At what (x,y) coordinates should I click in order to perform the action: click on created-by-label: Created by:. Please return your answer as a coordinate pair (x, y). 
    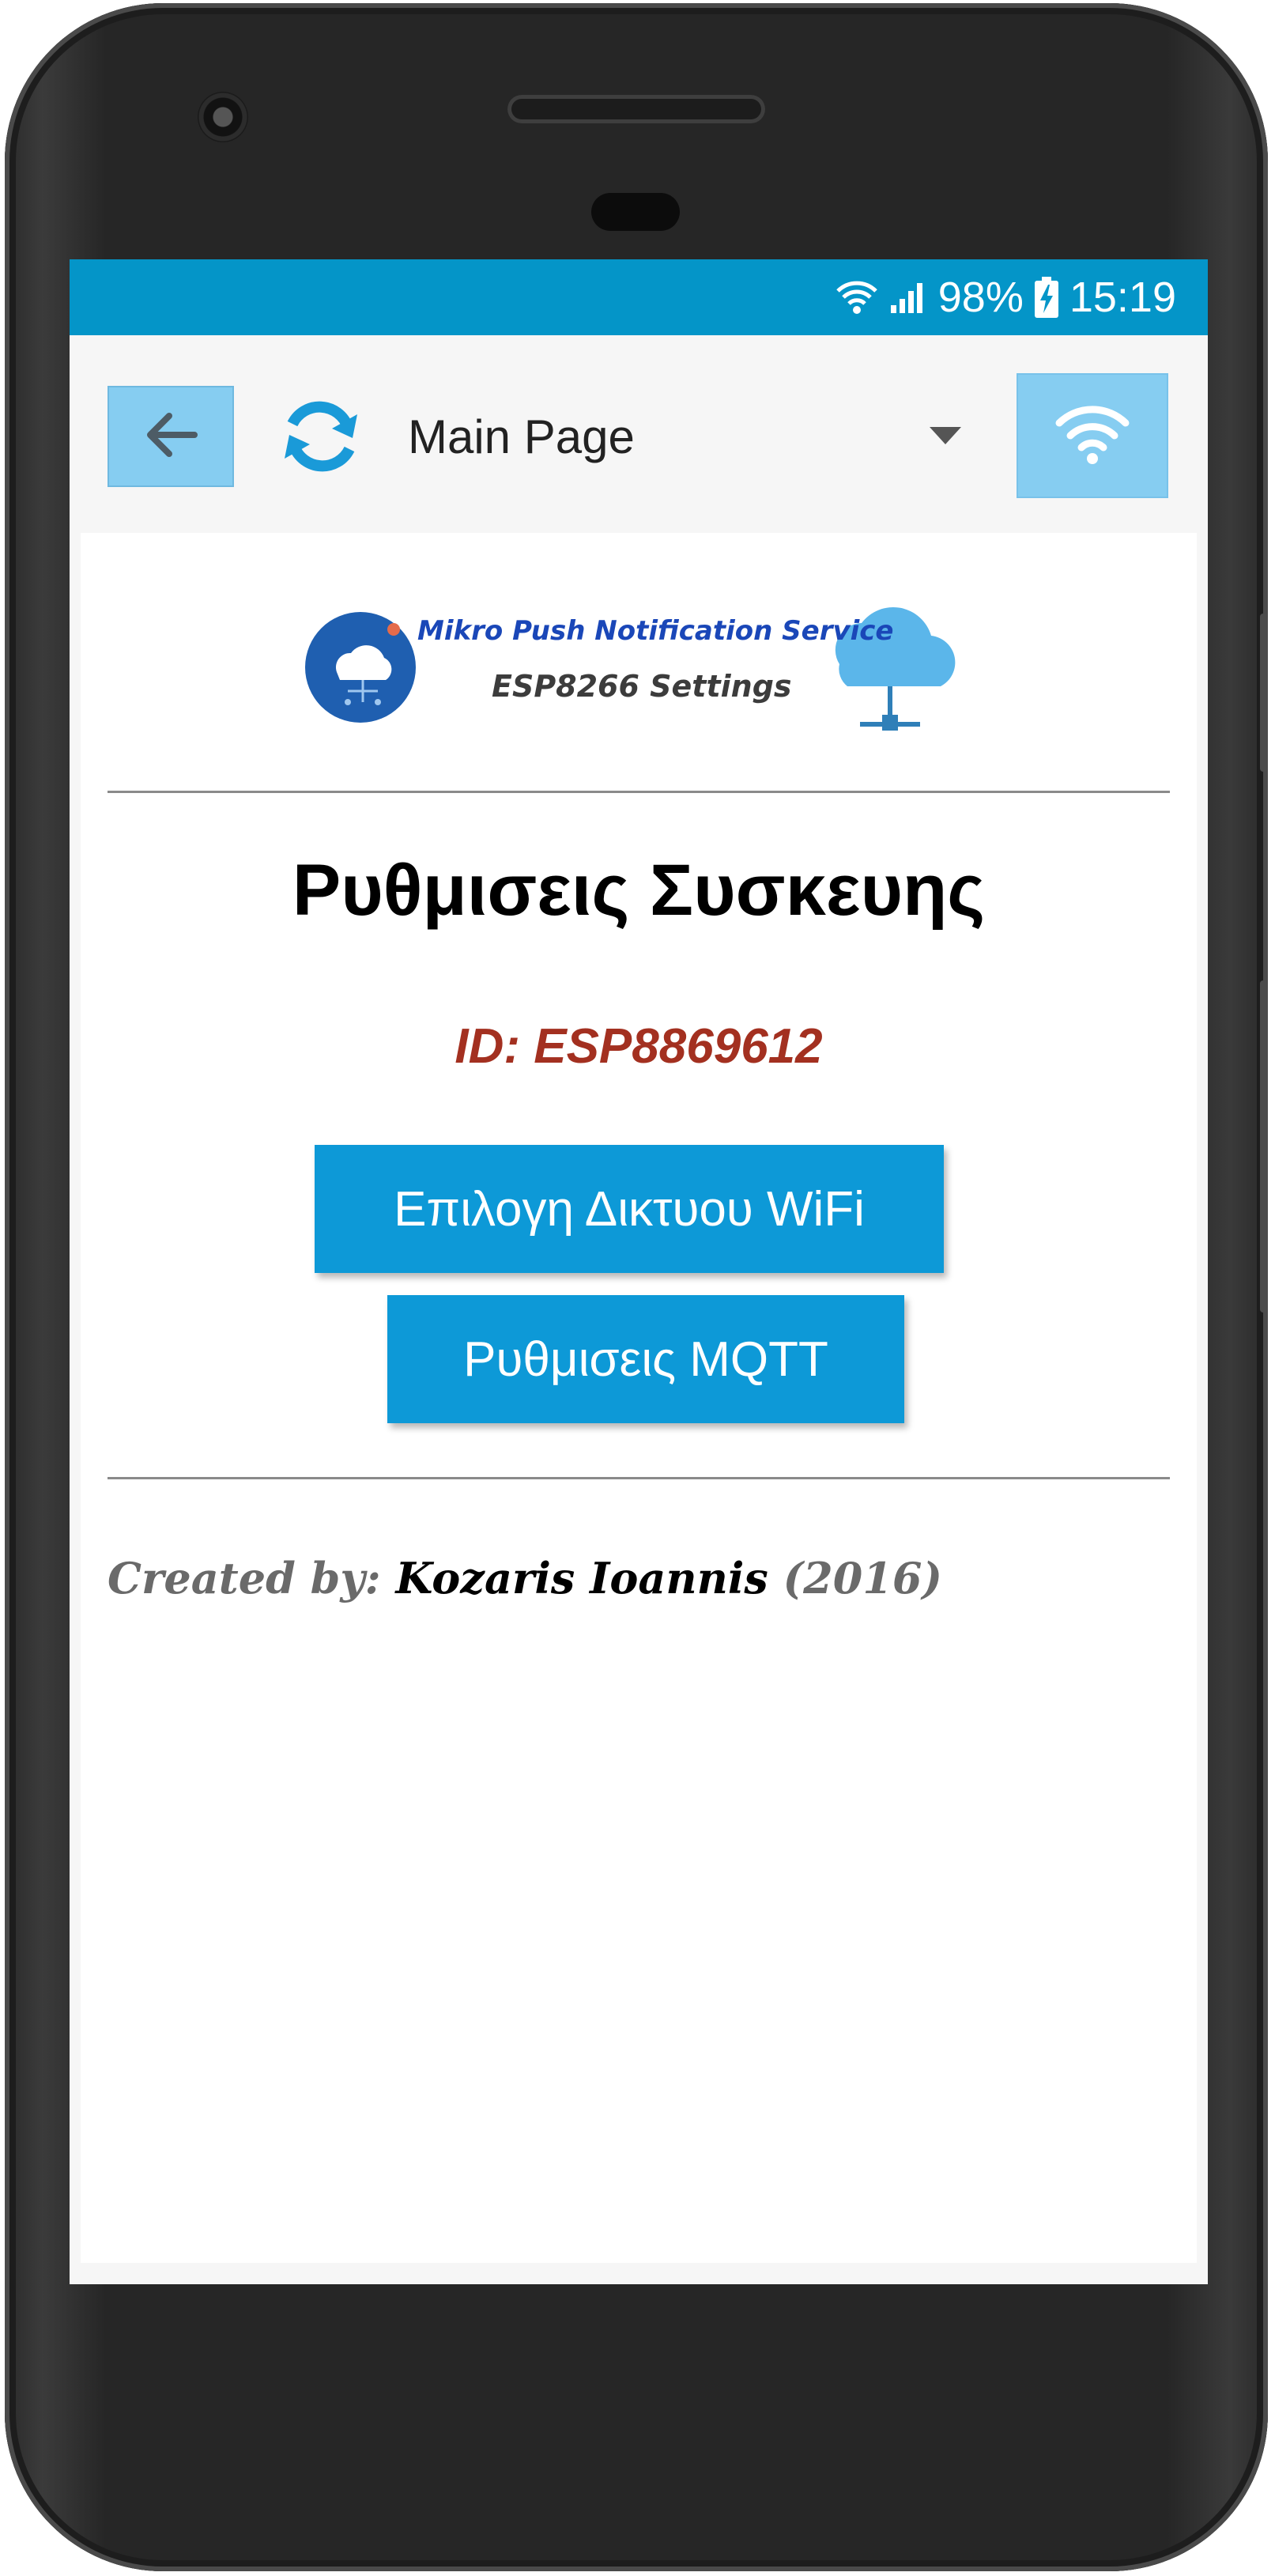
    Looking at the image, I should click on (244, 1578).